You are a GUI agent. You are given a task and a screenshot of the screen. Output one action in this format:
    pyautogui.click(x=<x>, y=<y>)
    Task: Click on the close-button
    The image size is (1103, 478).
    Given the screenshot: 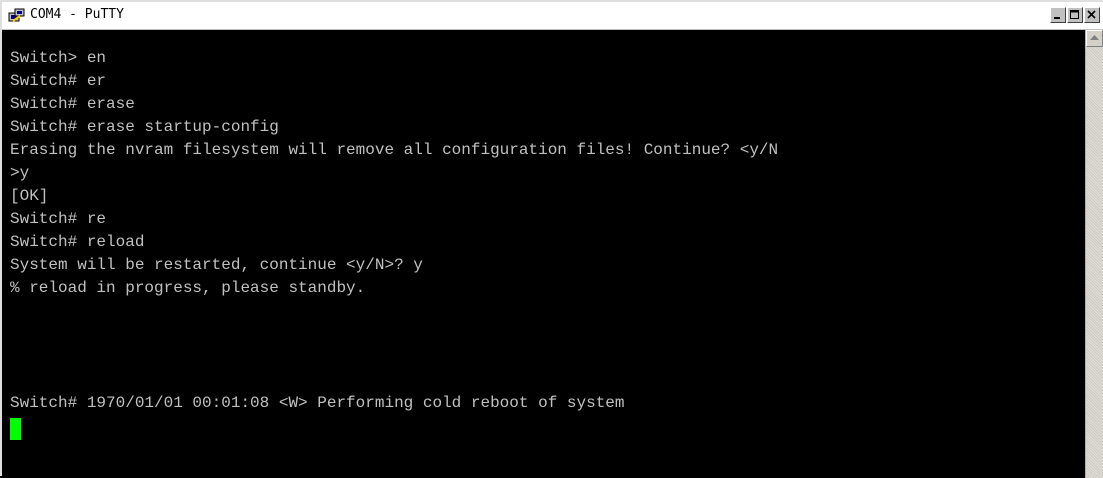 What is the action you would take?
    pyautogui.click(x=1092, y=15)
    